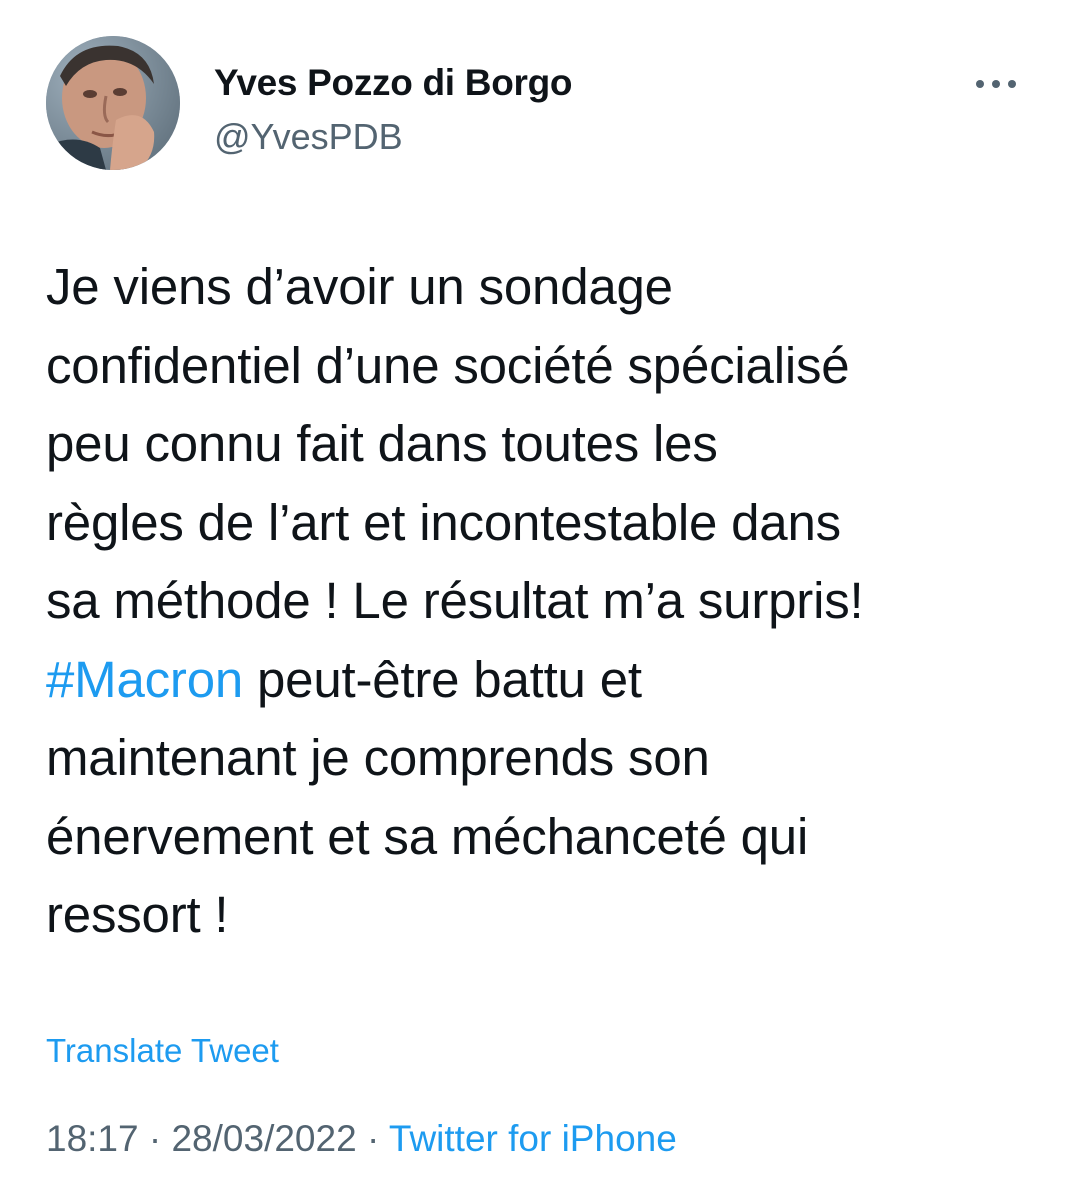 Image resolution: width=1067 pixels, height=1200 pixels. I want to click on tweet-line: maintenant je comprends son, so click(378, 757).